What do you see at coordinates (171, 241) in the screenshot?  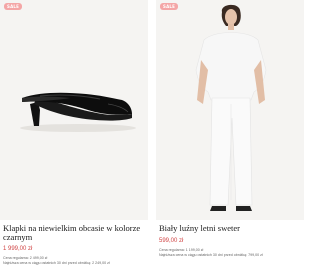 I see `product-price: 599,00 zł` at bounding box center [171, 241].